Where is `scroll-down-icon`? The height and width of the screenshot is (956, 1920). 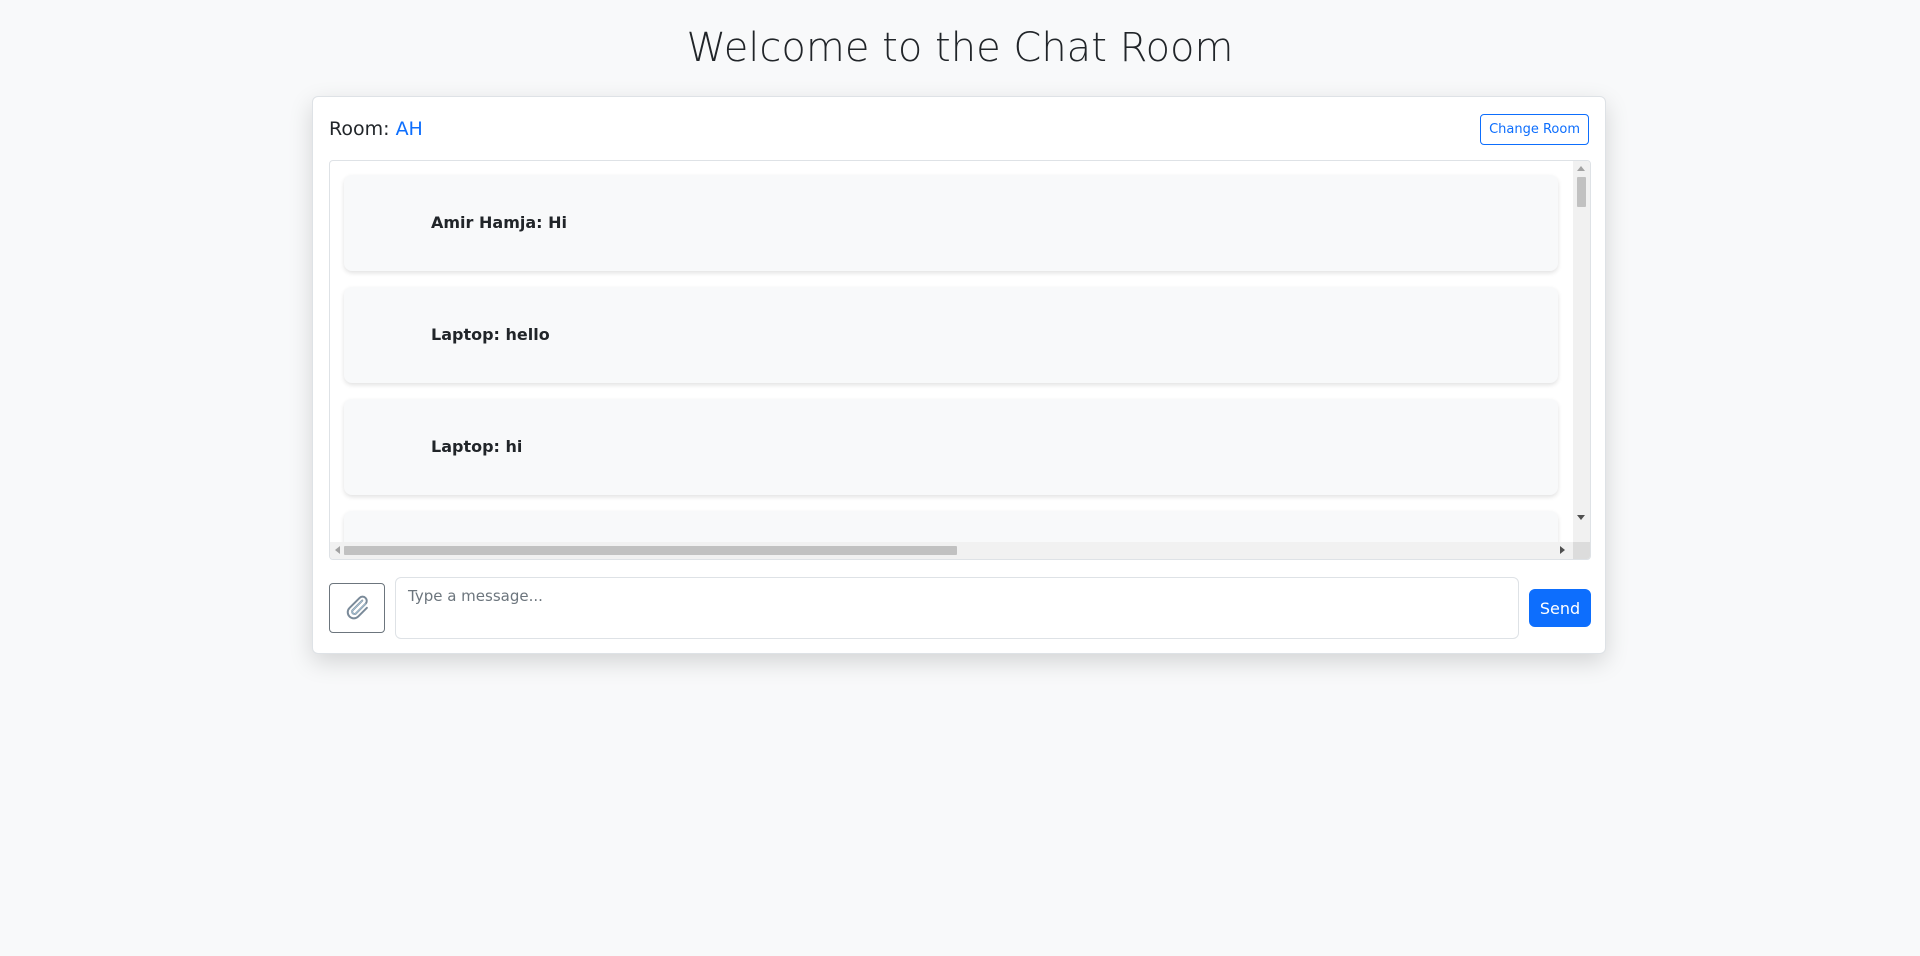
scroll-down-icon is located at coordinates (1581, 517).